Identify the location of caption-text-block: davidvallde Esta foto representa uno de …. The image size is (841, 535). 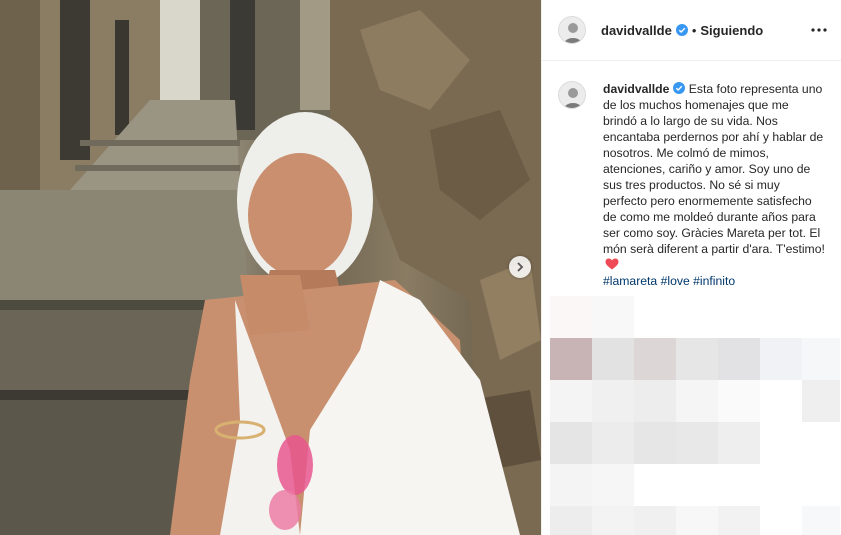
(714, 185).